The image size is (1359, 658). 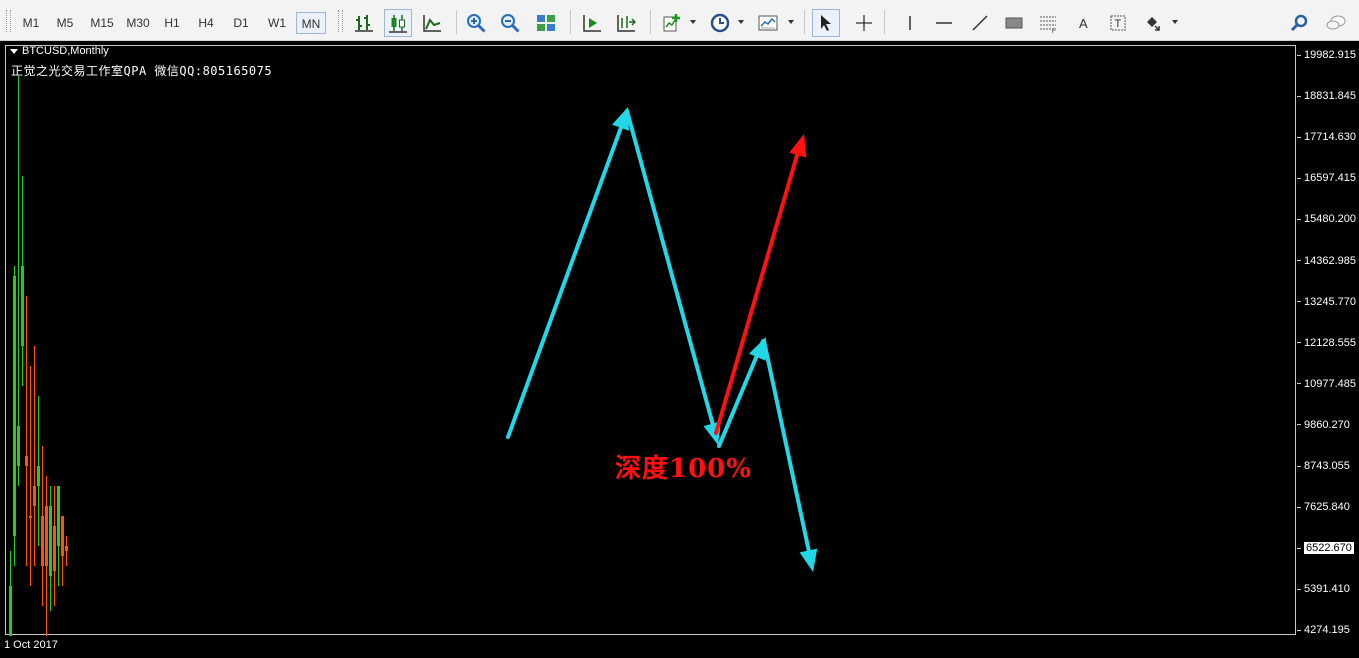 I want to click on price-tick-label: 7625.840, so click(x=1327, y=507).